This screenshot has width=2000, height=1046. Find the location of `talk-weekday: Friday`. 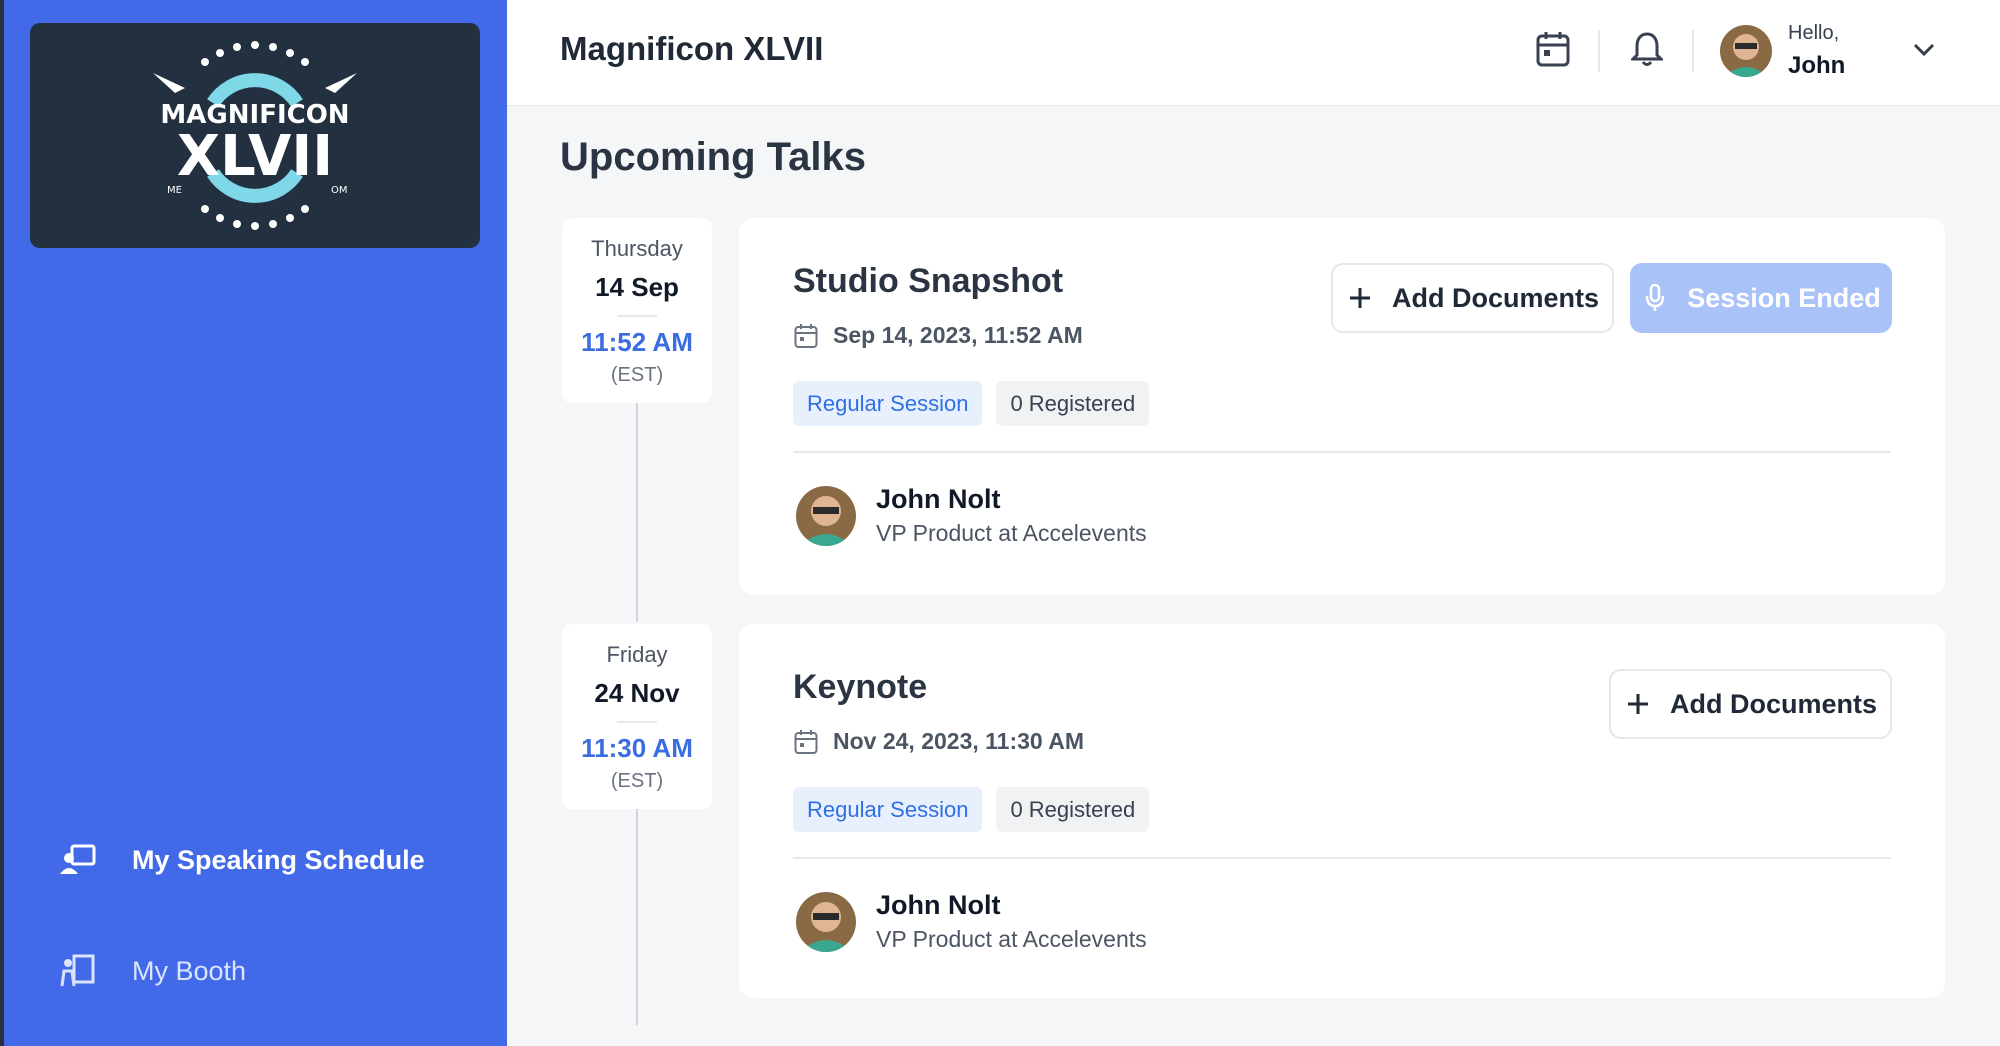

talk-weekday: Friday is located at coordinates (637, 654).